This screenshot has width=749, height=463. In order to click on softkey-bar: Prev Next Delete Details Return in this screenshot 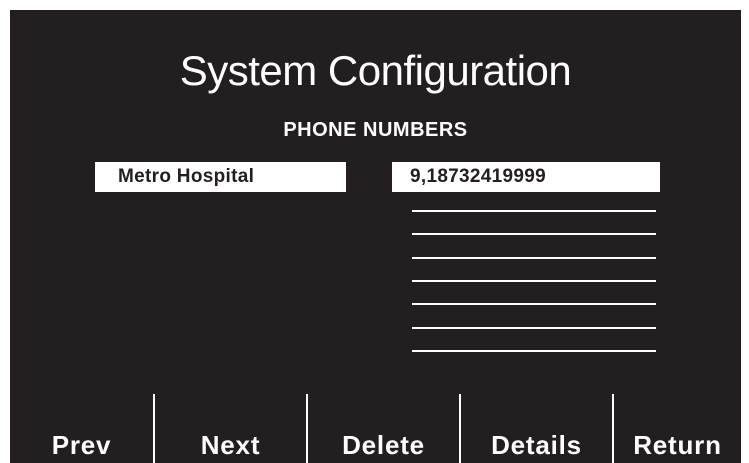, I will do `click(375, 428)`.